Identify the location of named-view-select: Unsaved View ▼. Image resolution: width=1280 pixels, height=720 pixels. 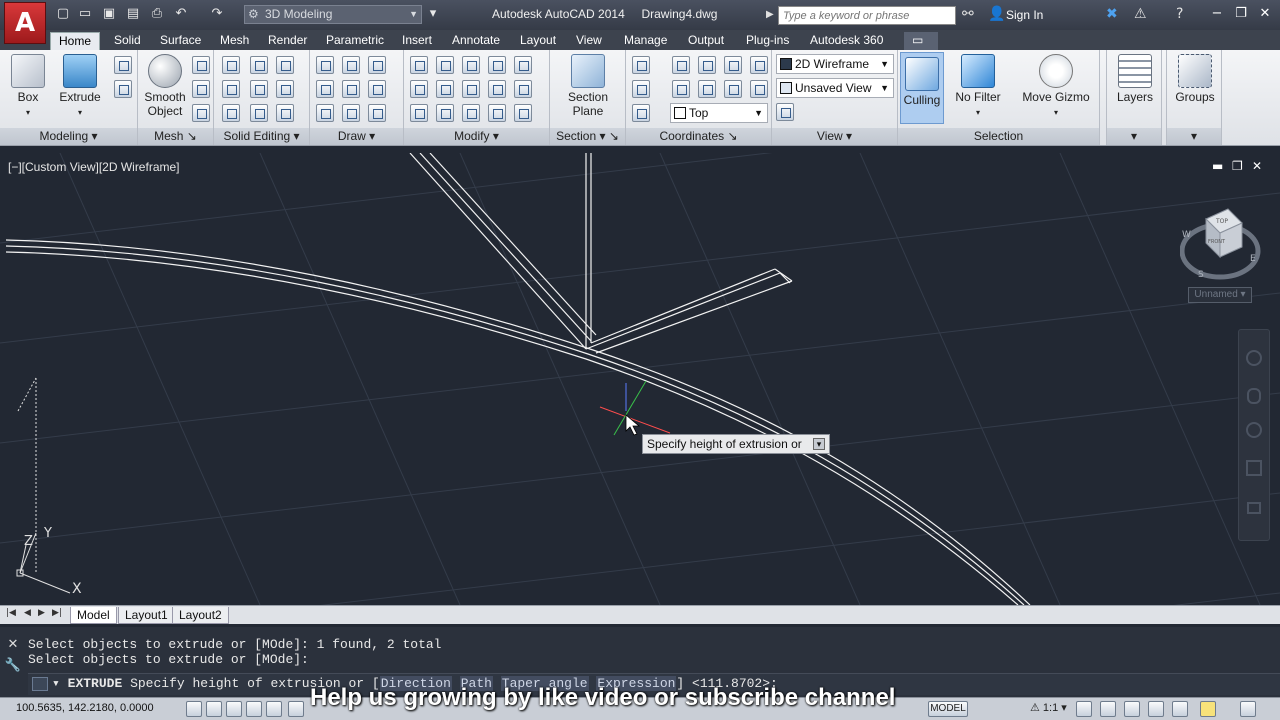
(835, 88).